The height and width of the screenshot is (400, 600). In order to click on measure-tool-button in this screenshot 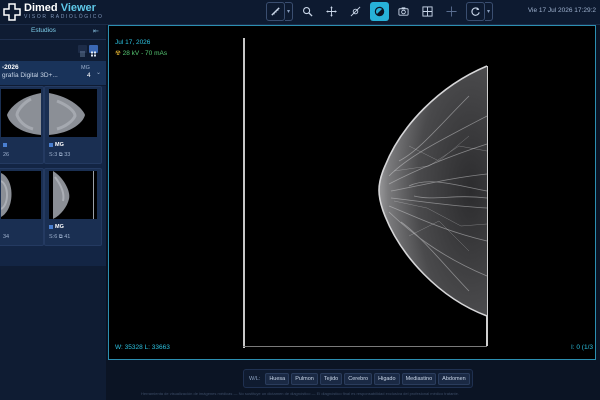, I will do `click(275, 11)`.